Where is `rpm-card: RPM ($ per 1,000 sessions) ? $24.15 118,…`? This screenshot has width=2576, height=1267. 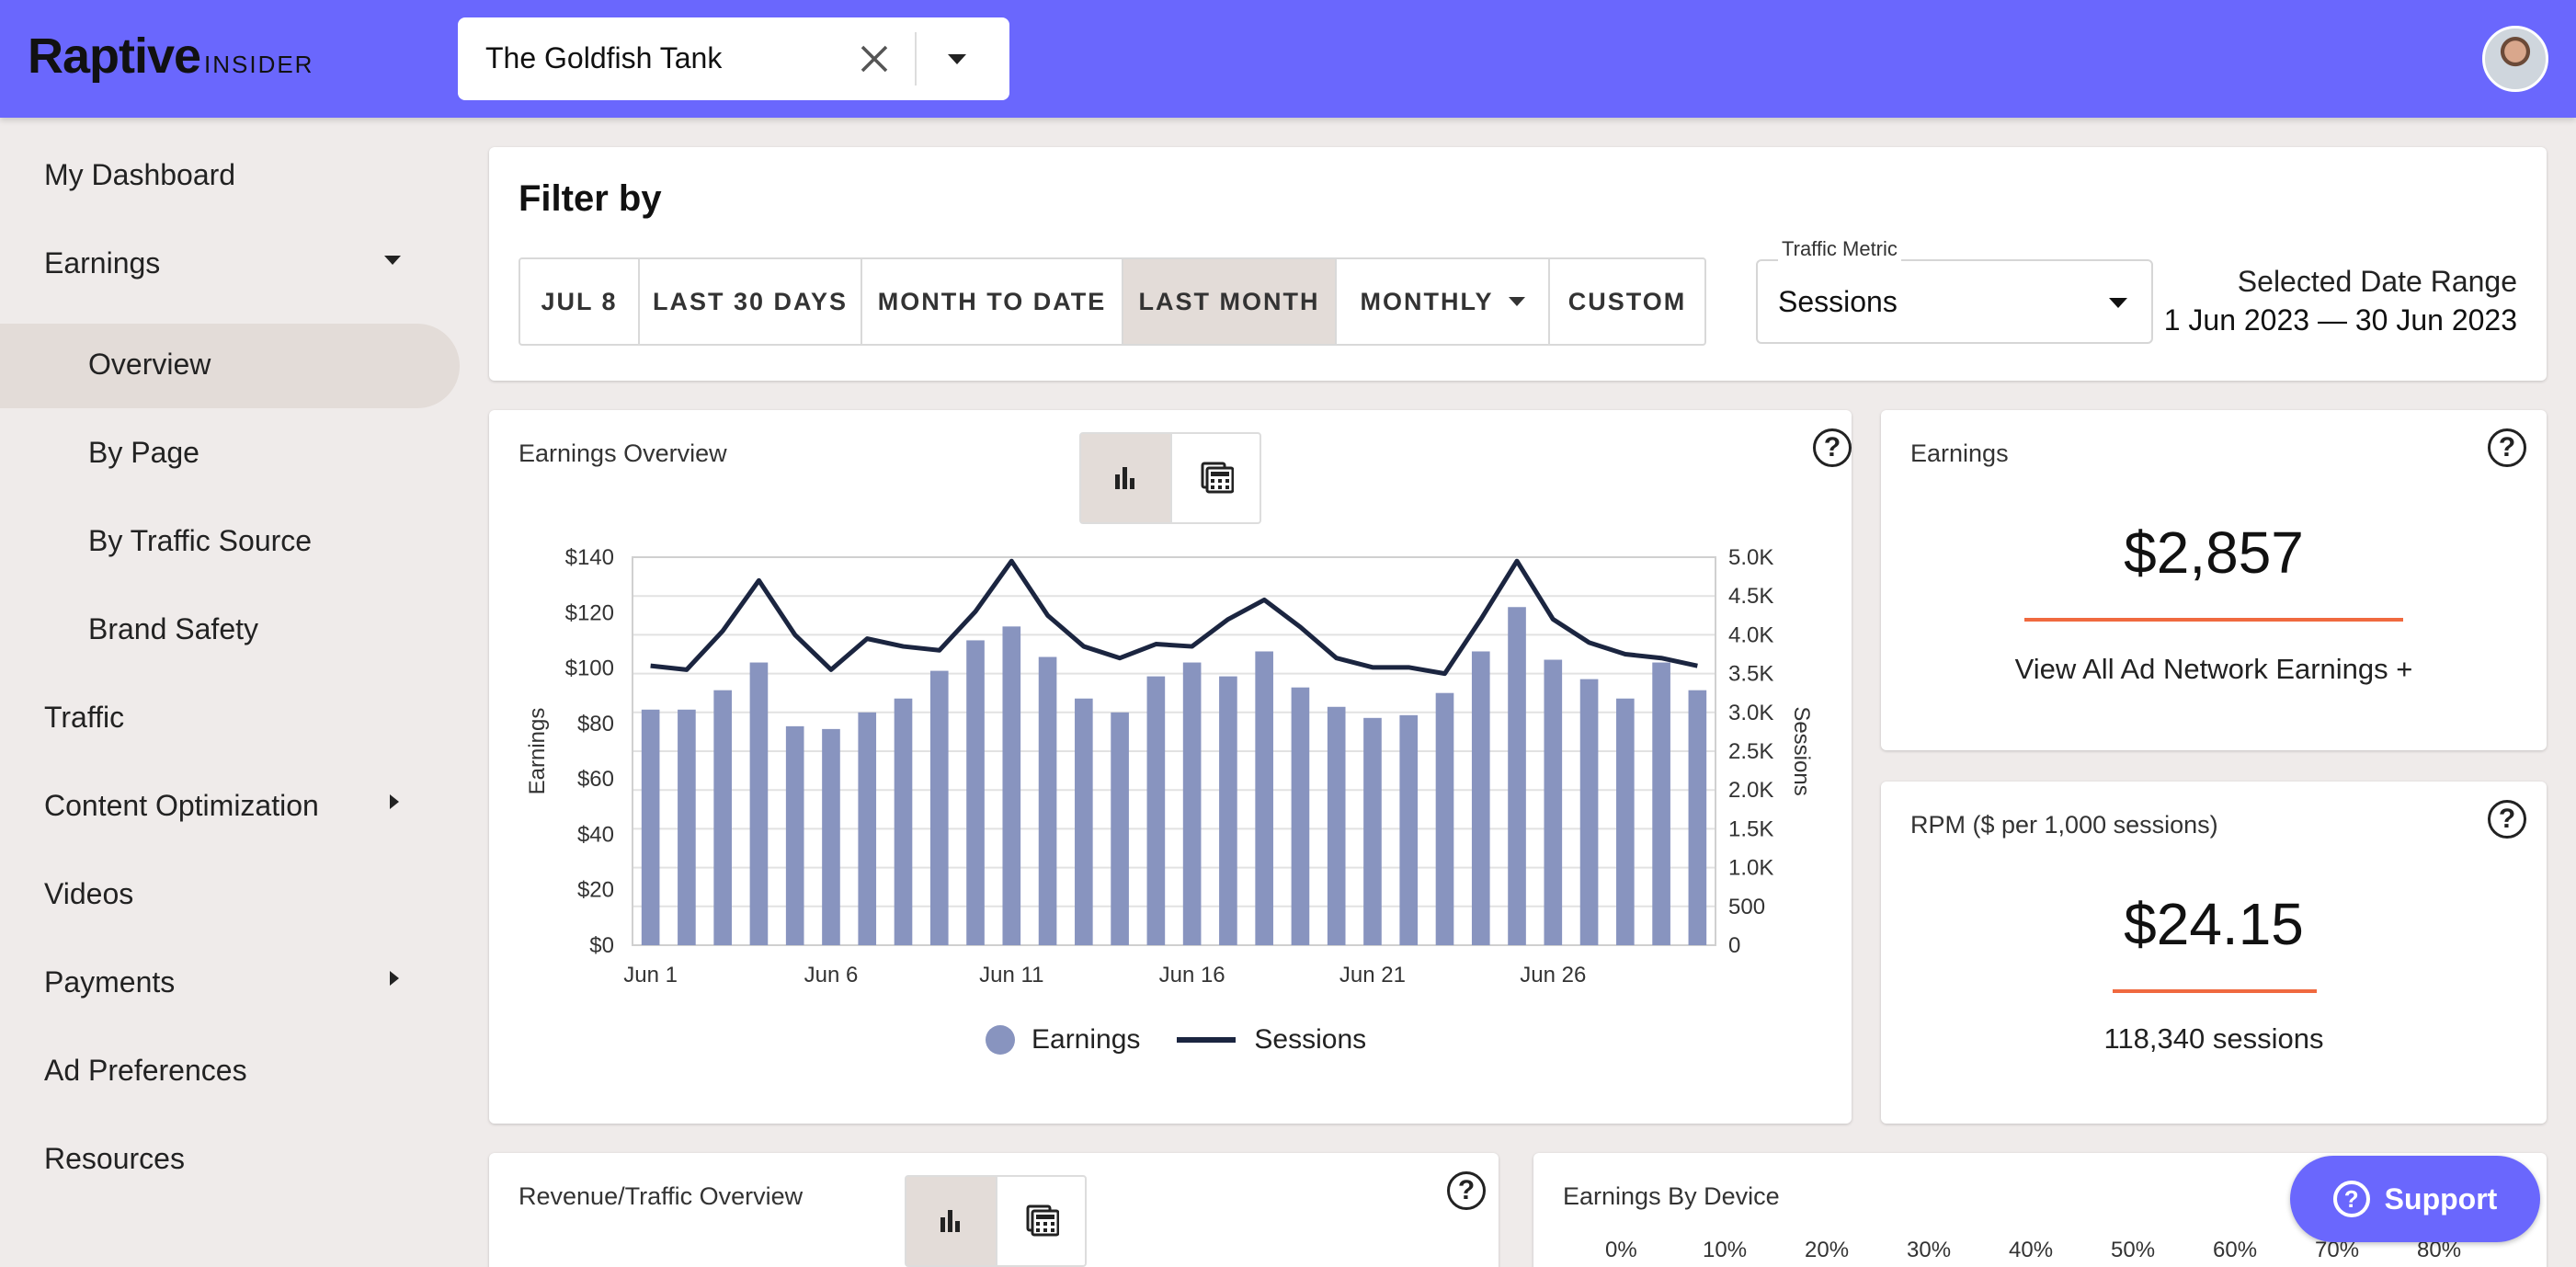 rpm-card: RPM ($ per 1,000 sessions) ? $24.15 118,… is located at coordinates (2214, 953).